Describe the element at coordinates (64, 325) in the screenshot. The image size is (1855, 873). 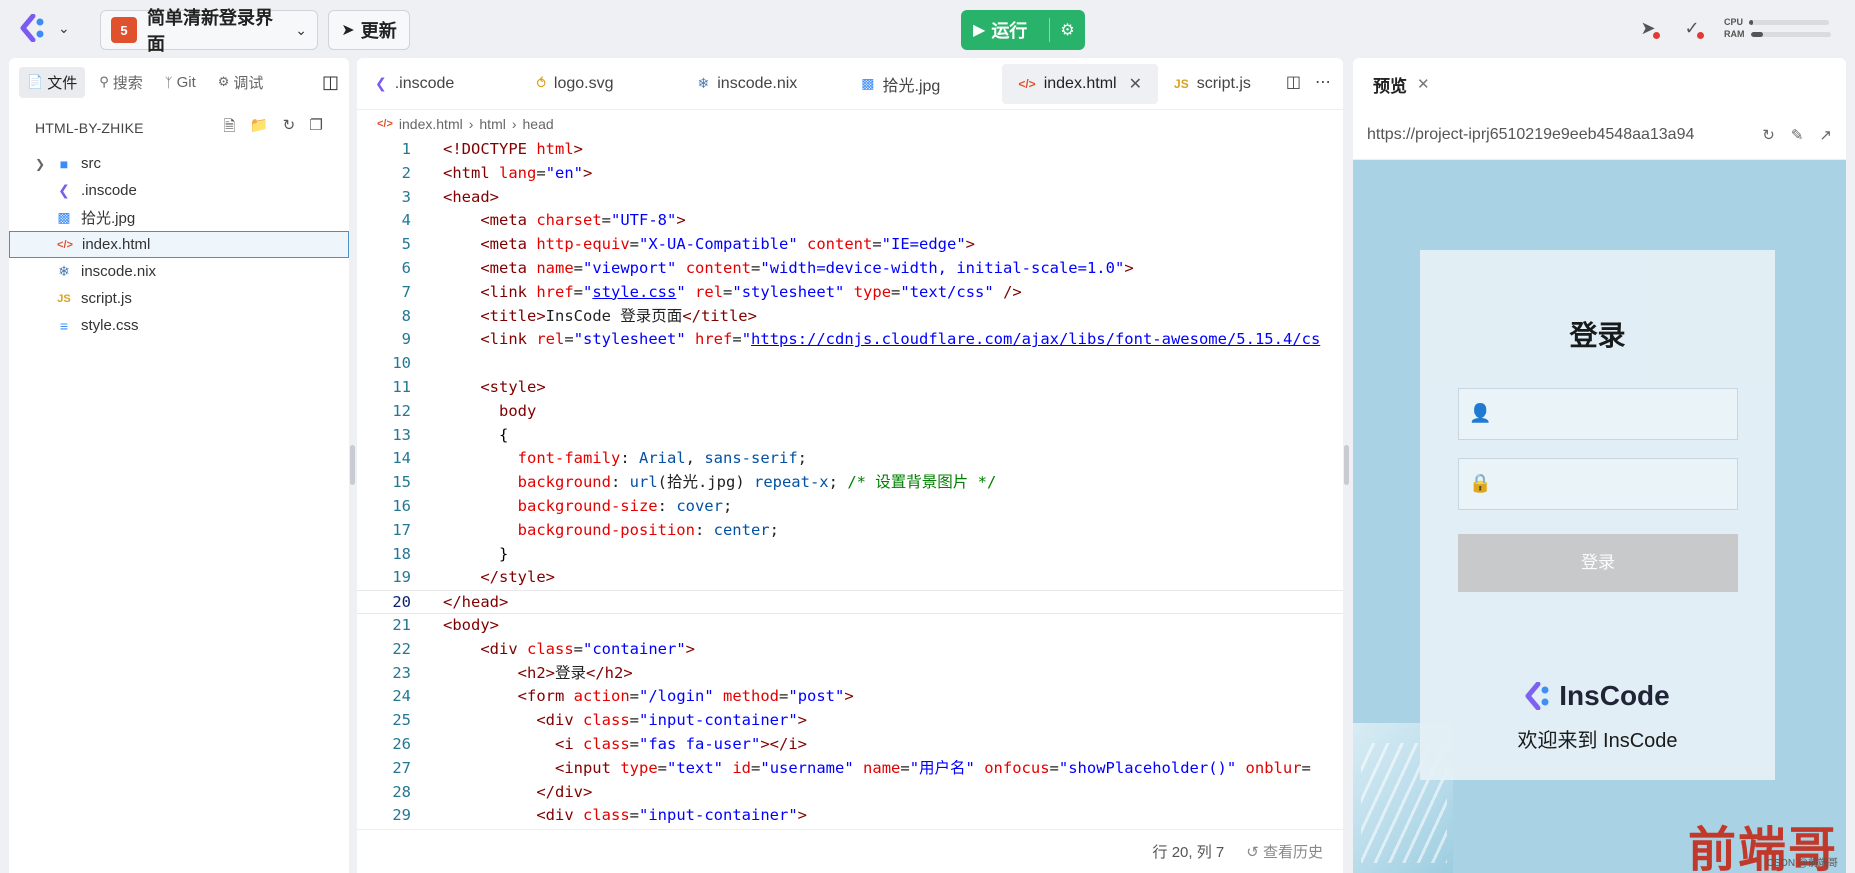
I see `css-icon: ≡` at that location.